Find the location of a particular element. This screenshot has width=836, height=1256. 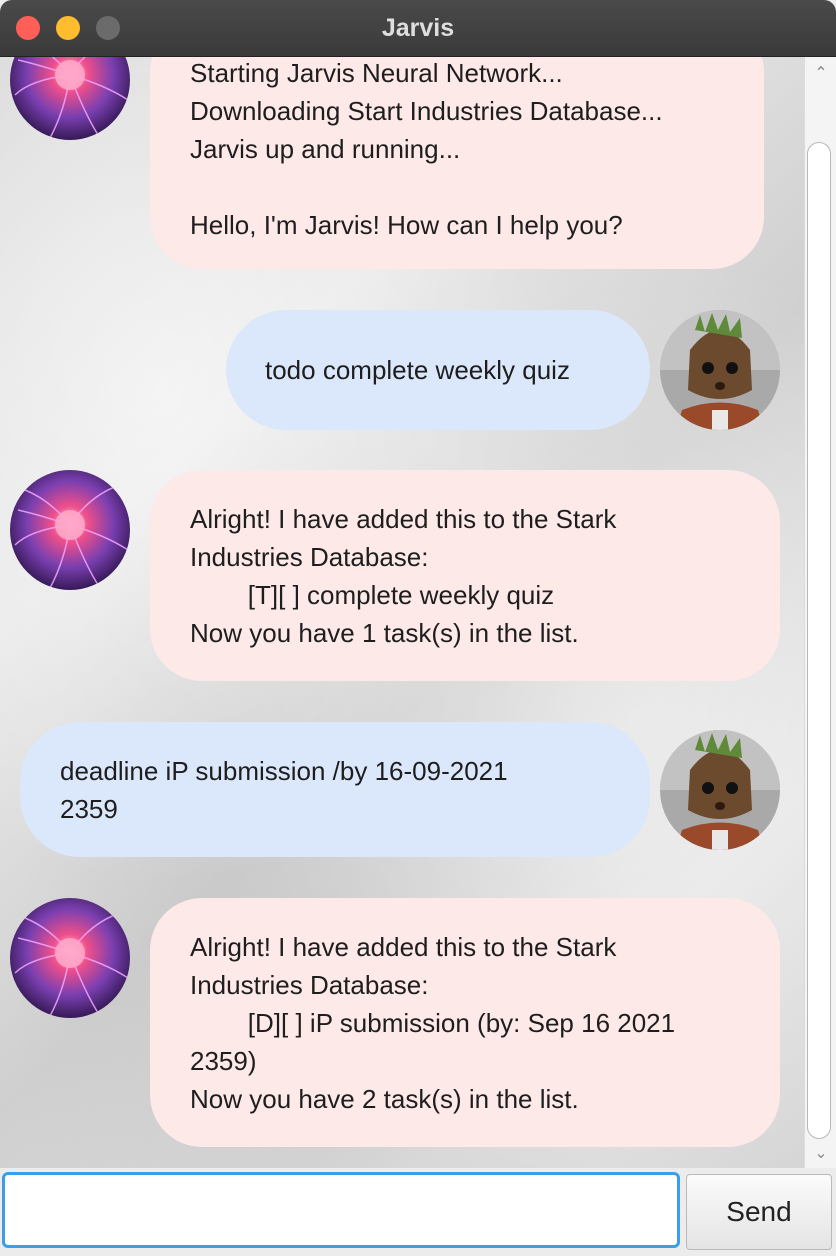

window-title: Jarvis is located at coordinates (418, 28).